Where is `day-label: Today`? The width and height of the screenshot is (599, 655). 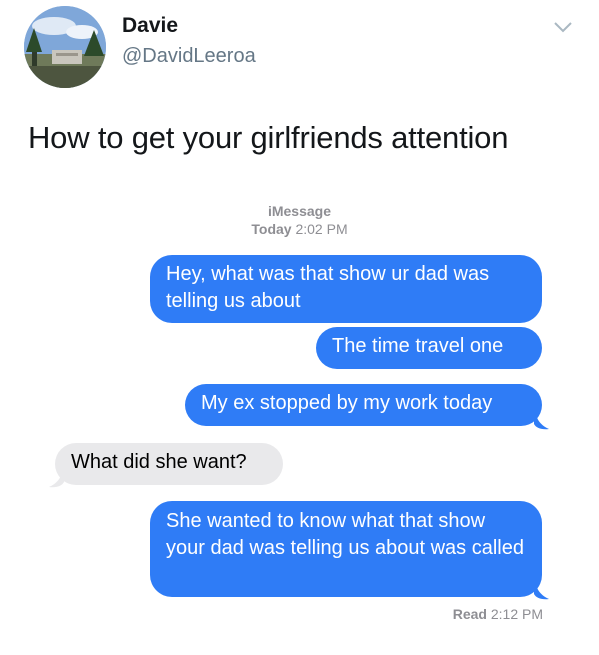 day-label: Today is located at coordinates (271, 229).